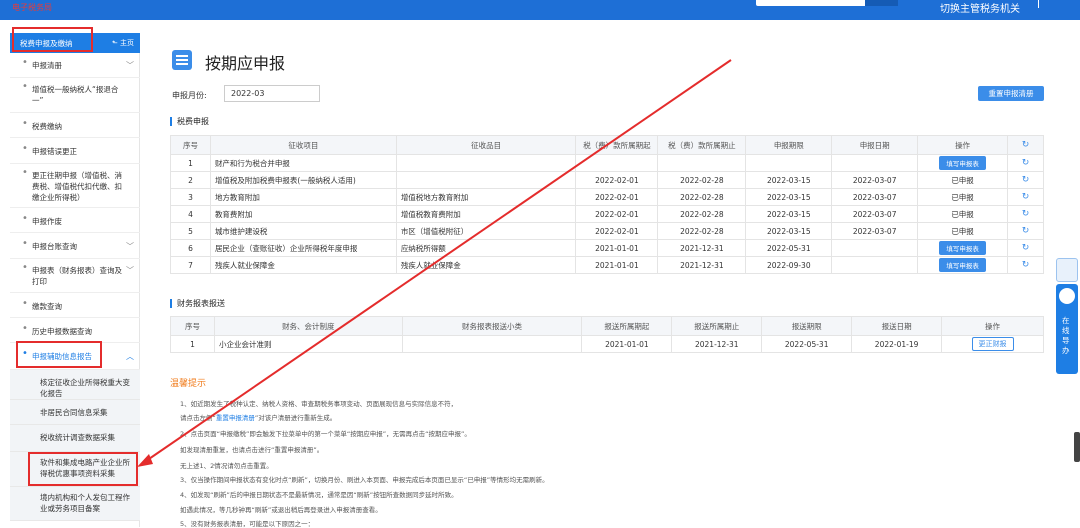  Describe the element at coordinates (540, 10) in the screenshot. I see `top-bar: 电子税务局 切换主管税务机关` at that location.